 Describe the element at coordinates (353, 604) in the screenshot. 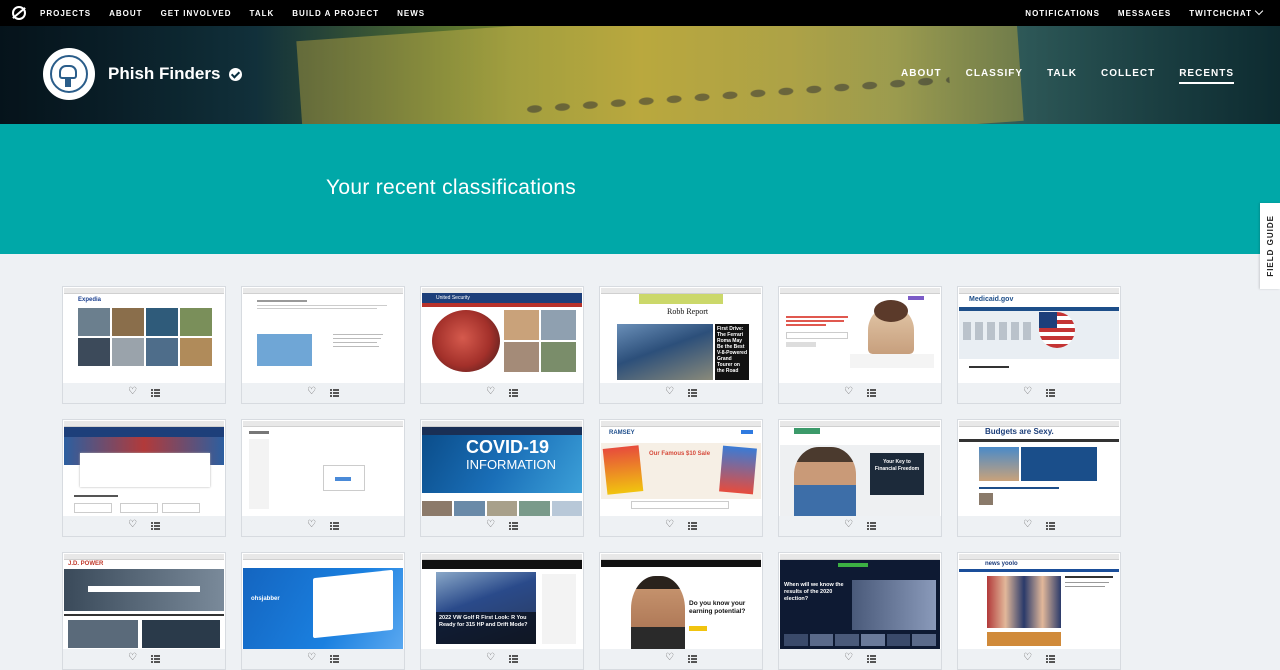

I see `thumb-screenshot` at that location.